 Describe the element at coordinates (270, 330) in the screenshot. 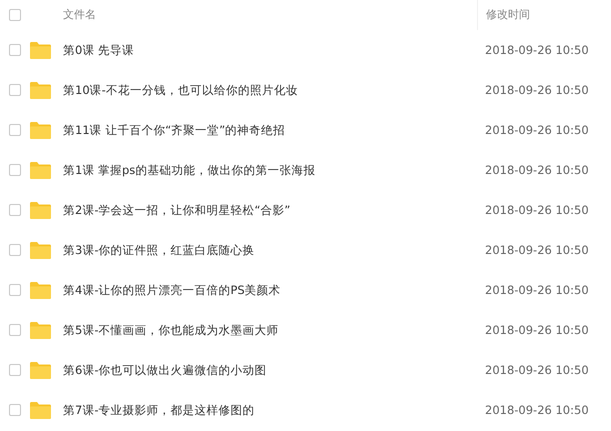

I see `file-name: 第5课-不懂画画，你也能成为水墨画大师` at that location.